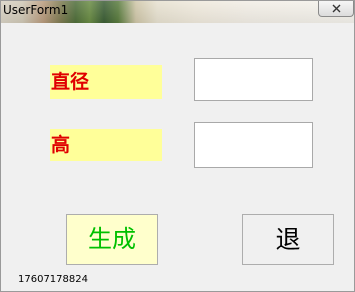 This screenshot has width=355, height=292. I want to click on title-bar: UserForm1, so click(177, 12).